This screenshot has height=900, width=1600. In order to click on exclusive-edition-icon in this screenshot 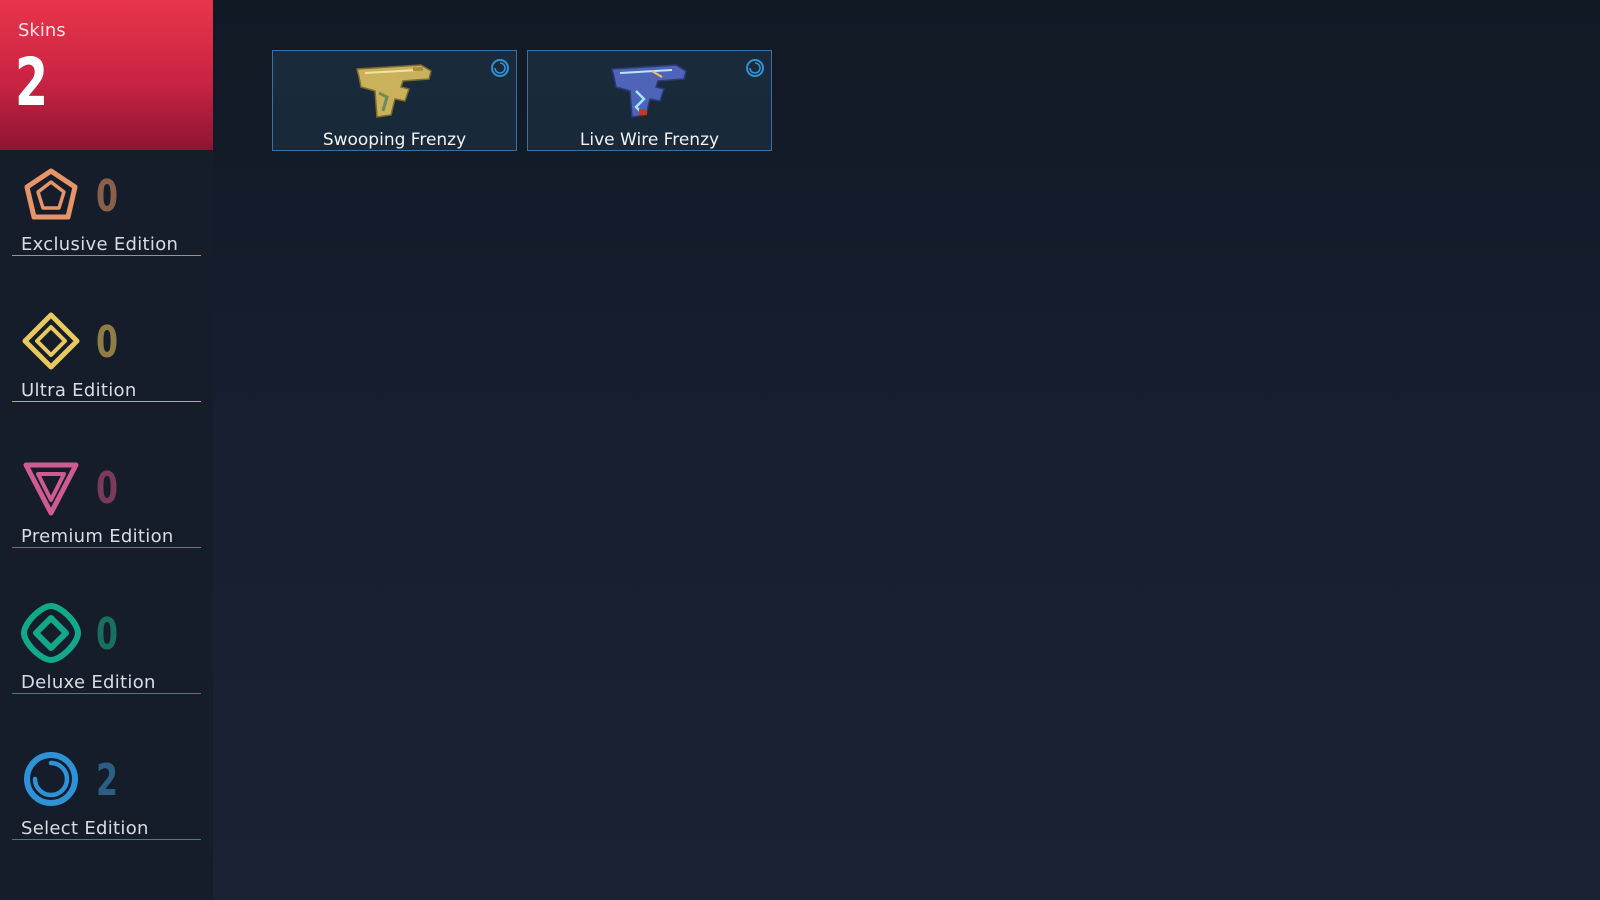, I will do `click(51, 194)`.